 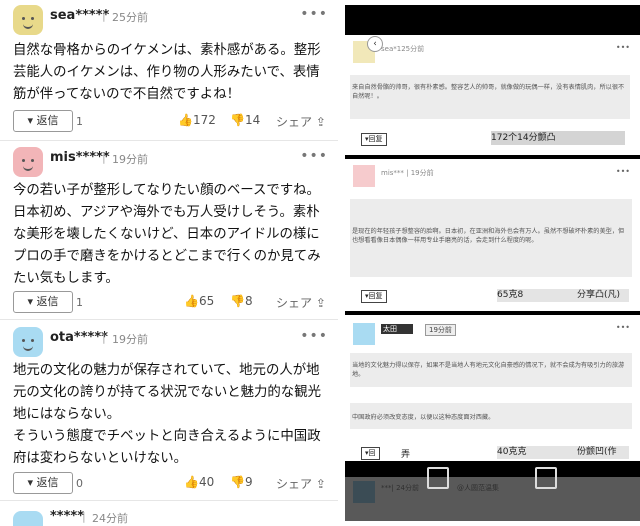 I want to click on dislike-button: 👎14, so click(x=245, y=120).